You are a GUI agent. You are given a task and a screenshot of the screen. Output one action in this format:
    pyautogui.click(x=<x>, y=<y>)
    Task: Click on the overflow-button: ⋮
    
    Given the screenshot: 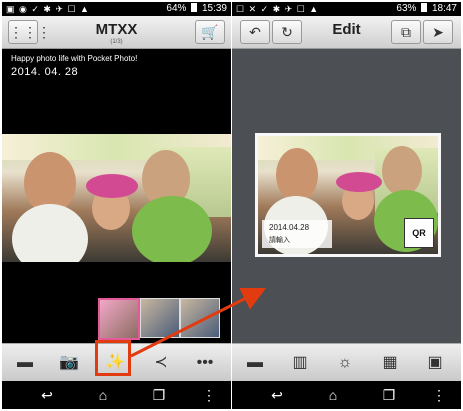 What is the action you would take?
    pyautogui.click(x=209, y=395)
    